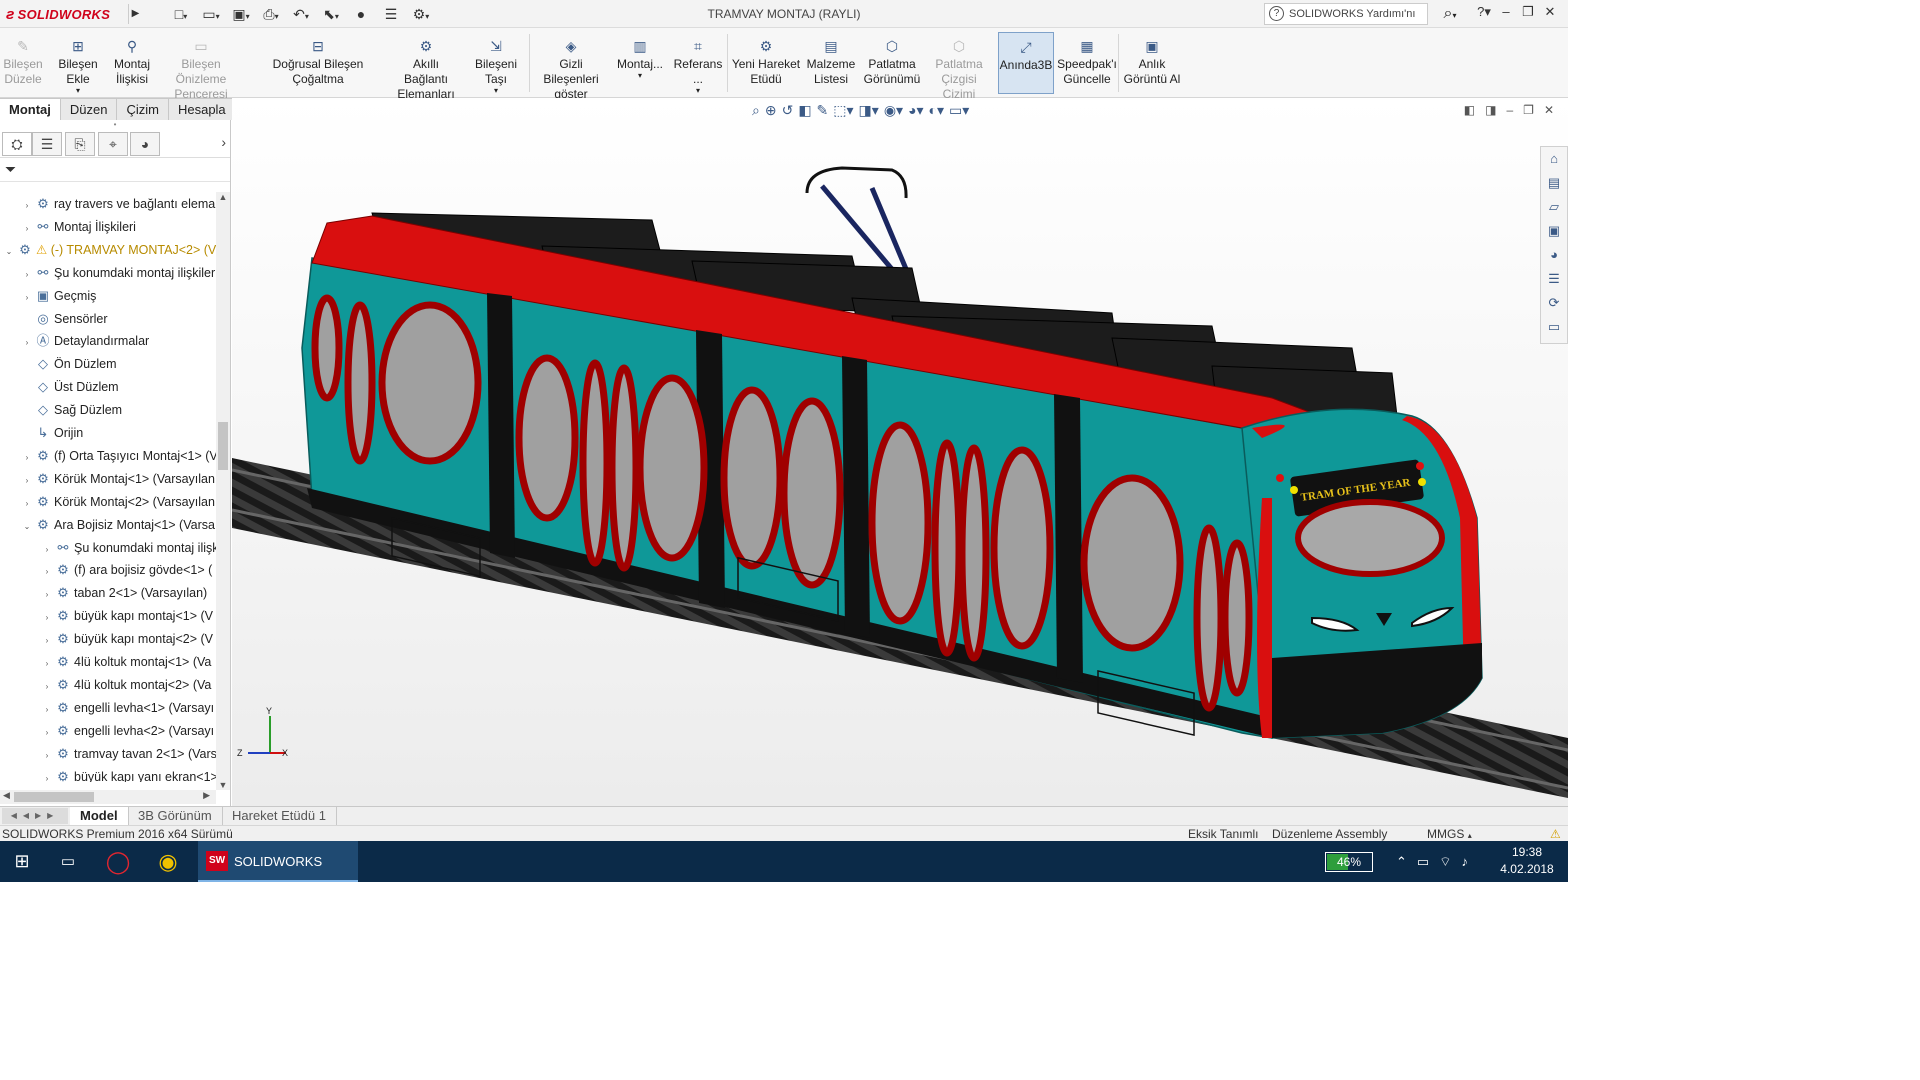 This screenshot has width=1920, height=1080. What do you see at coordinates (22, 861) in the screenshot?
I see `windows-start-icon: ⊞` at bounding box center [22, 861].